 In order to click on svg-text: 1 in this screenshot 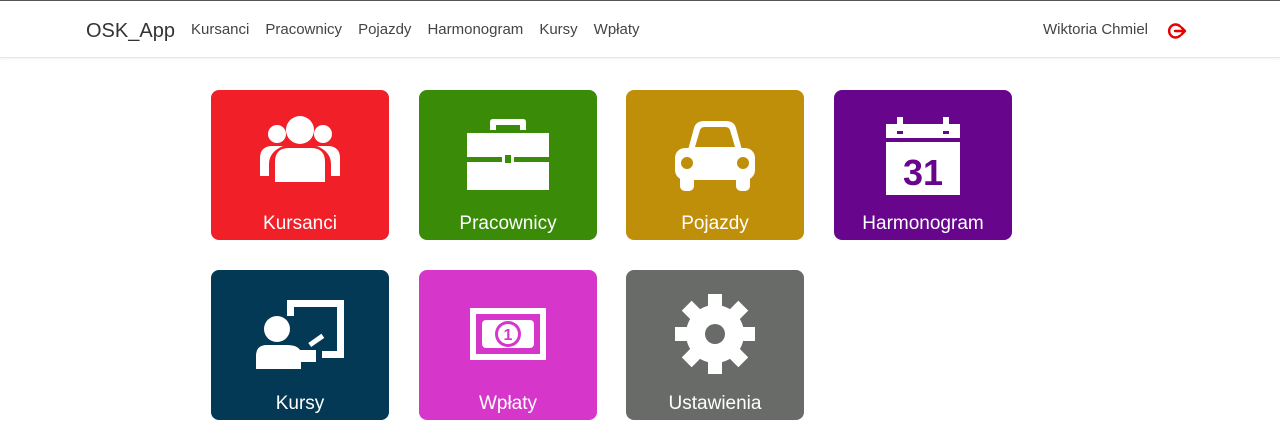, I will do `click(508, 335)`.